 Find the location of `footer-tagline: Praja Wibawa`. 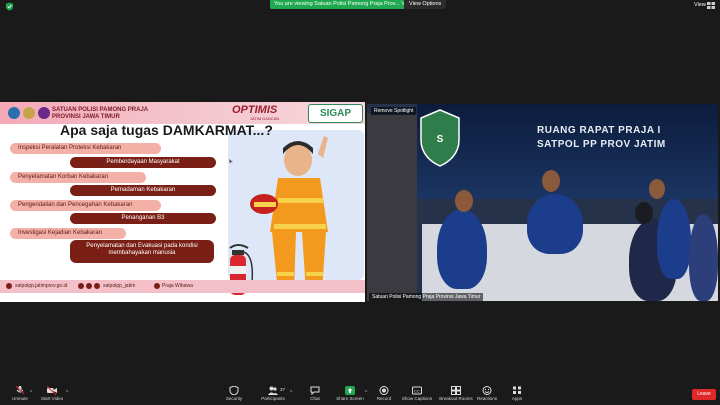

footer-tagline: Praja Wibawa is located at coordinates (177, 286).